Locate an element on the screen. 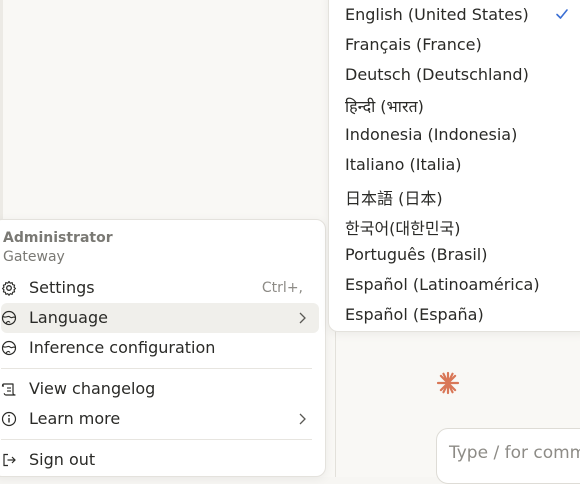  language-option-hindi: हिन्दी (भारत) is located at coordinates (460, 105).